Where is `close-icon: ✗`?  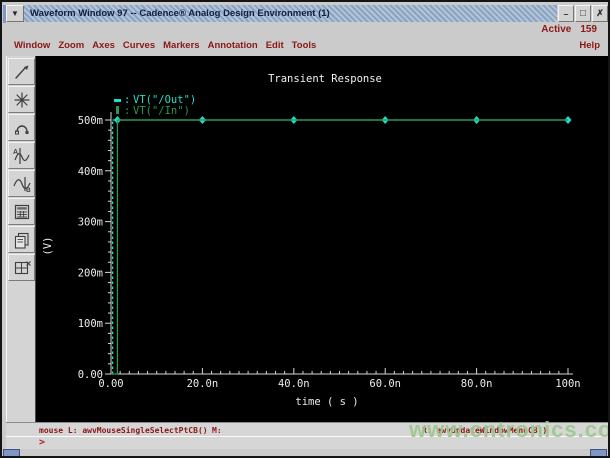
close-icon: ✗ is located at coordinates (600, 13).